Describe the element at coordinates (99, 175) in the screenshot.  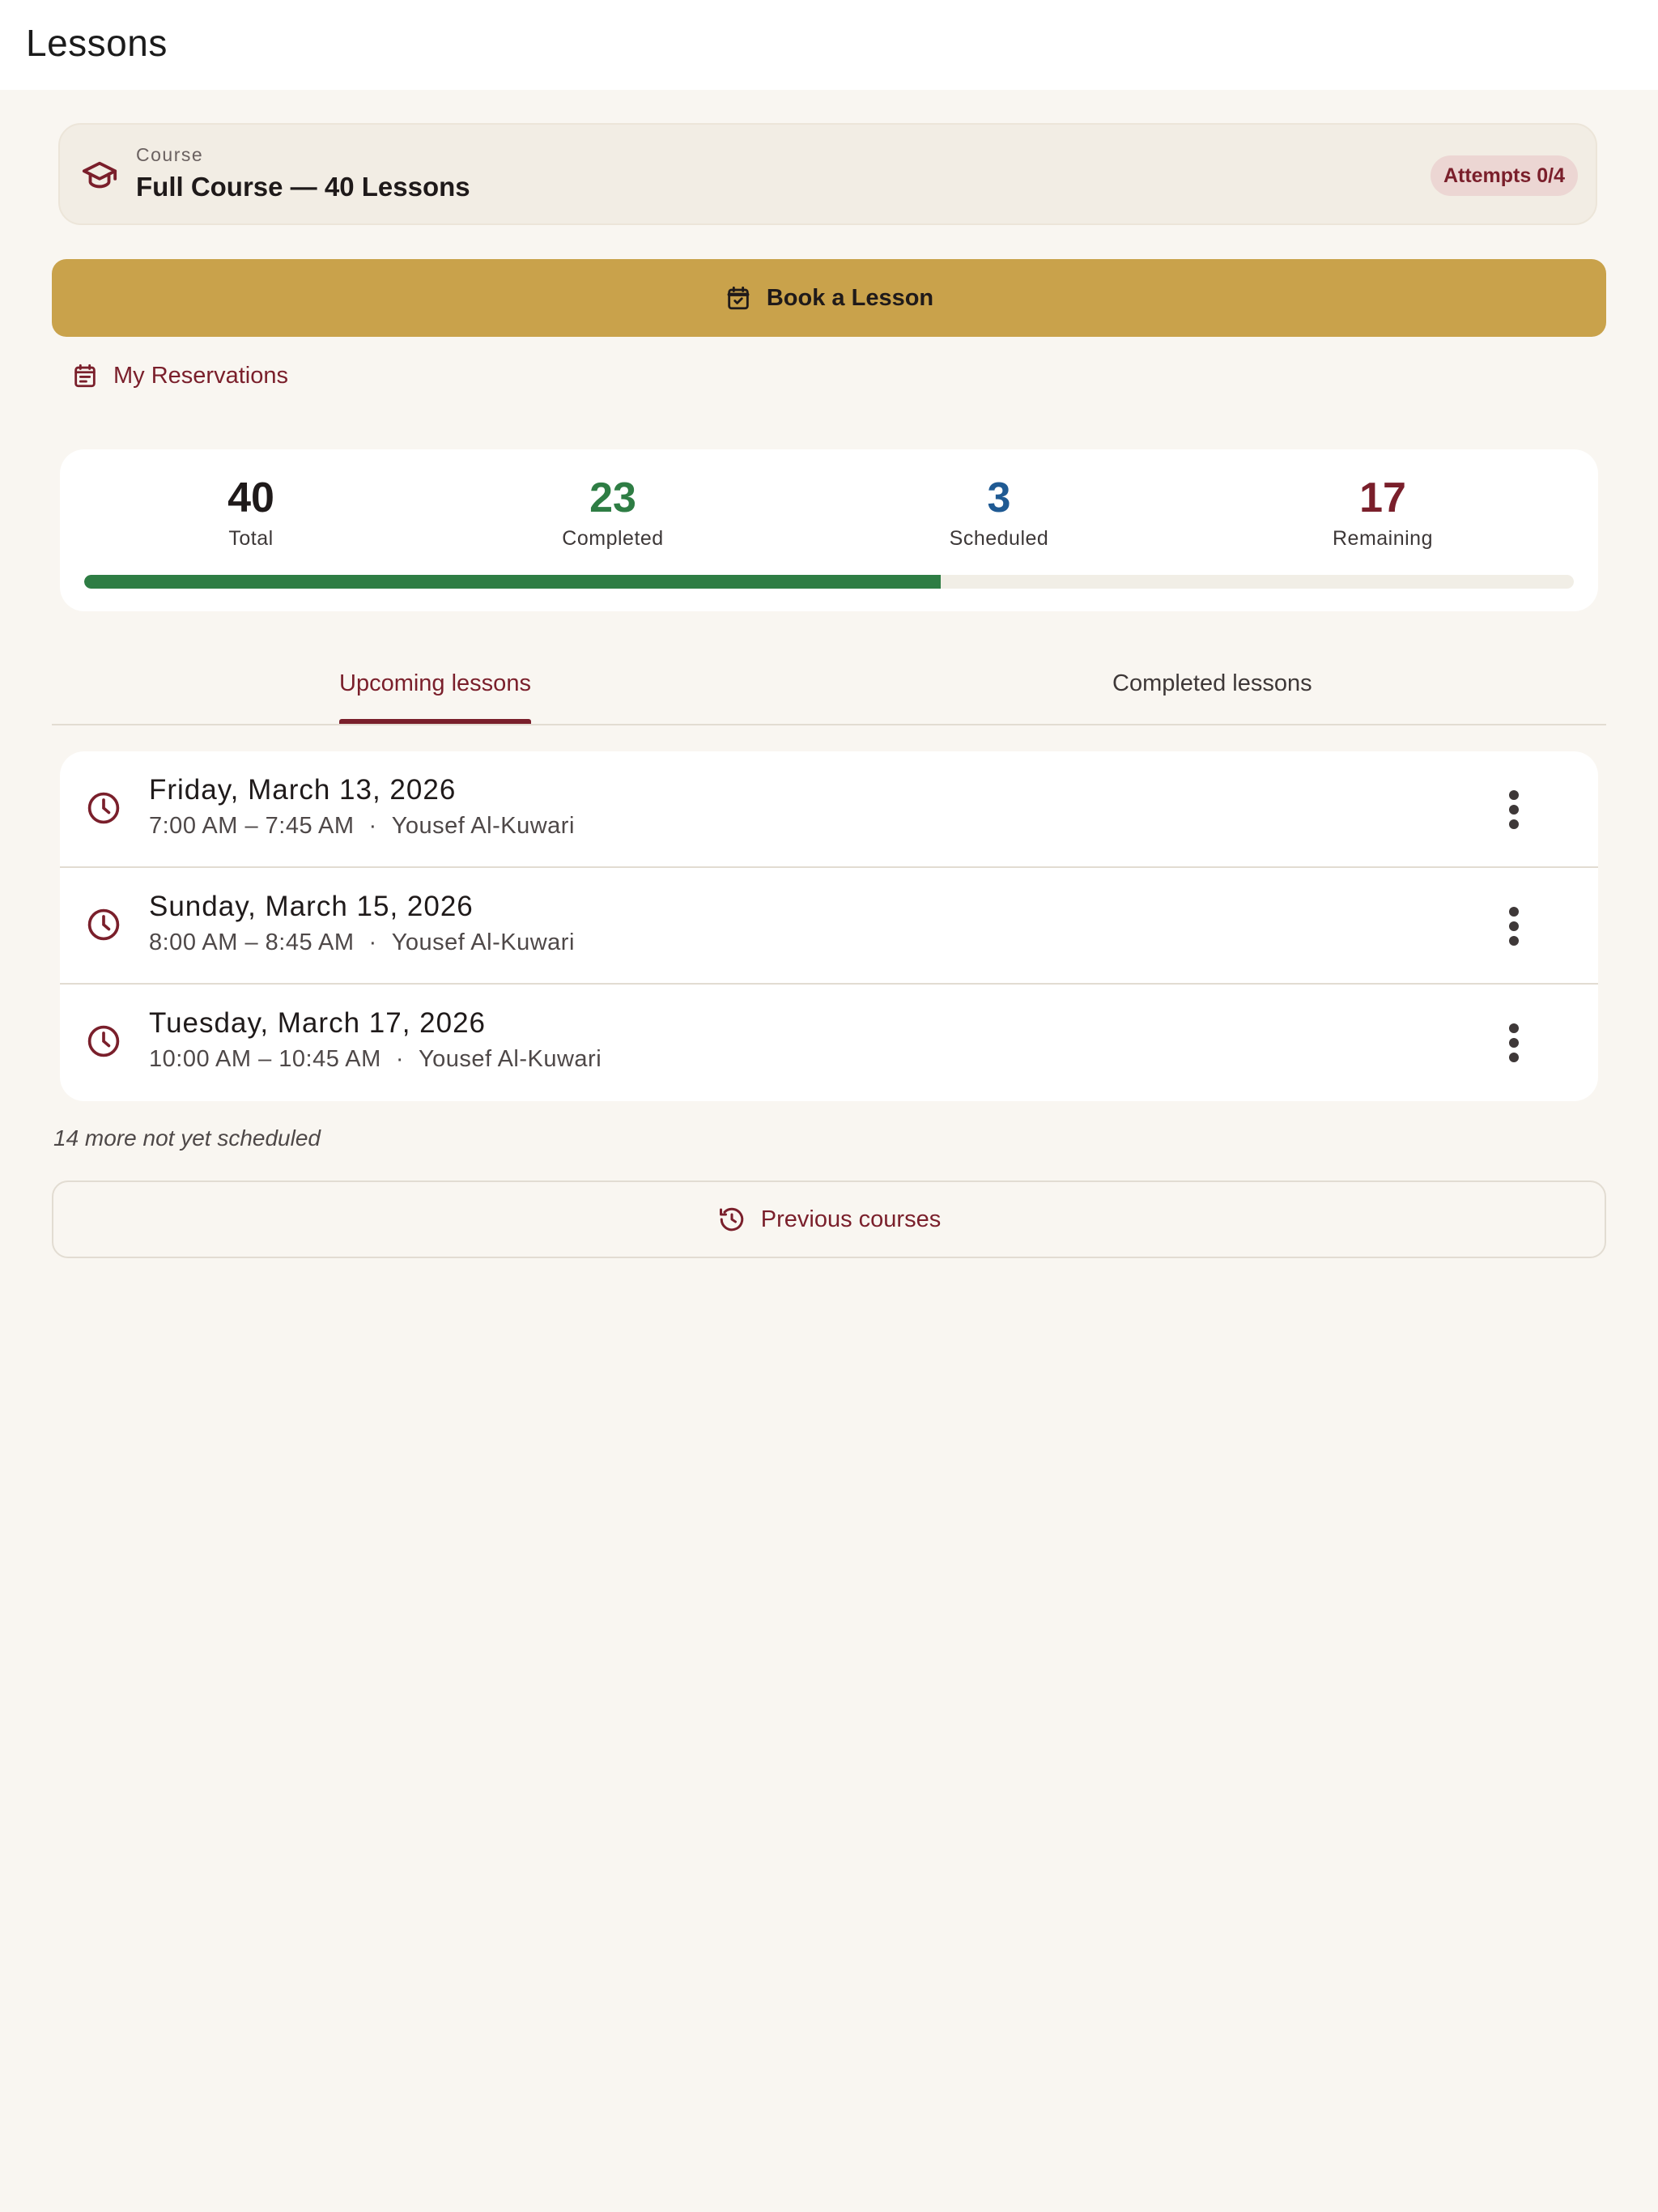
I see `graduation-cap-icon` at that location.